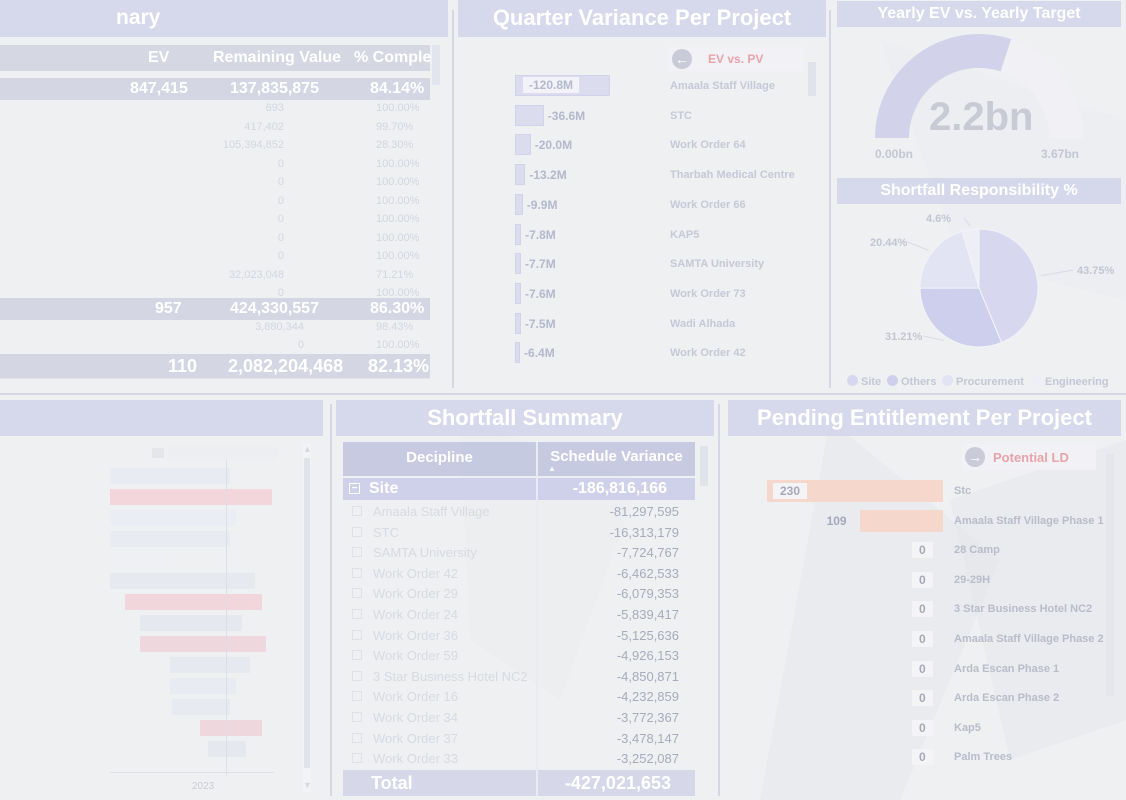  I want to click on legend-item-others: Others, so click(911, 381).